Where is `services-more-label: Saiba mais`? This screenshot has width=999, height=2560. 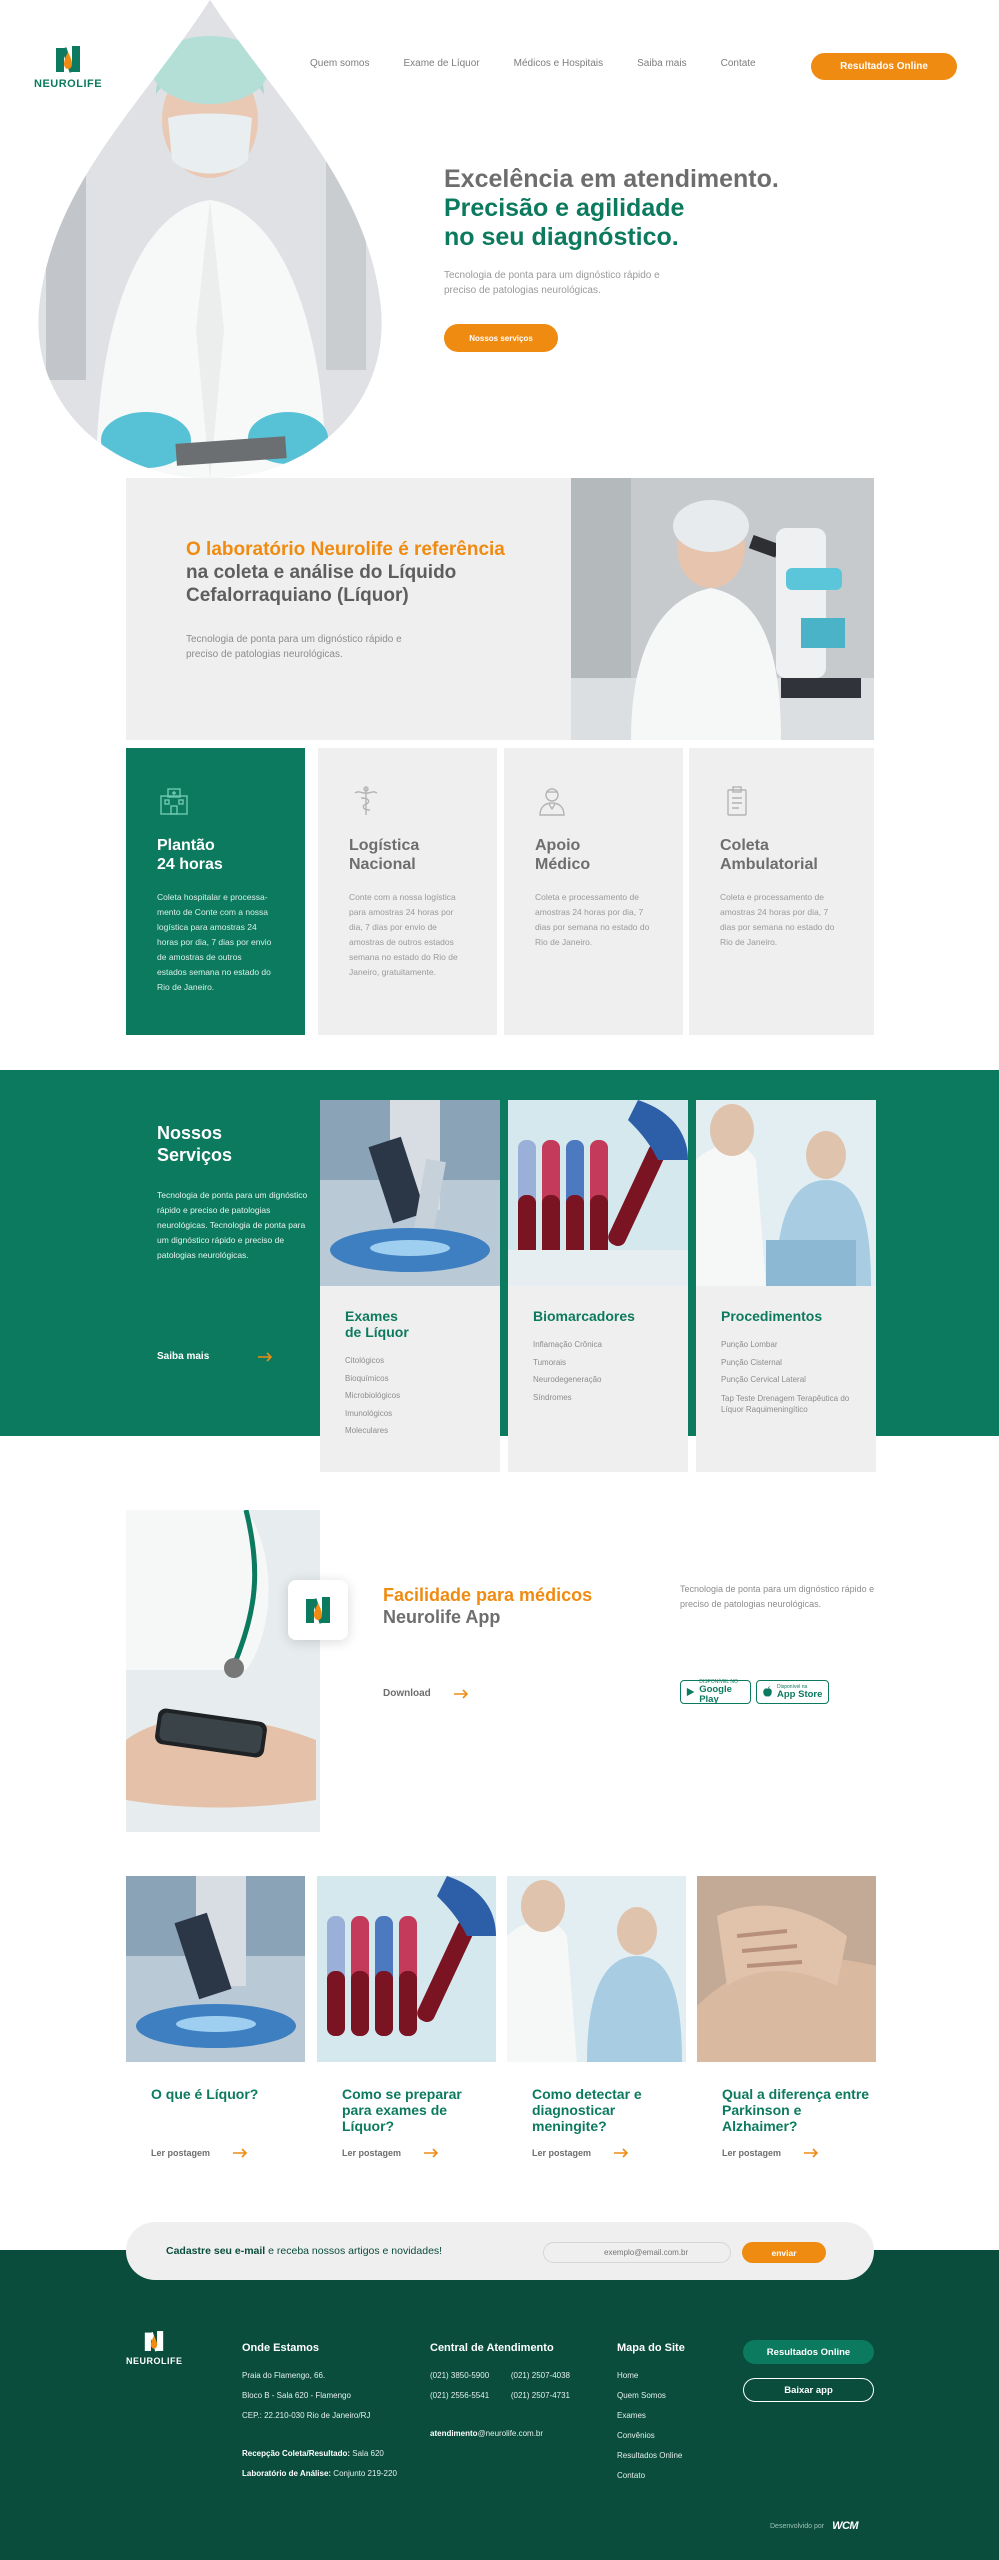
services-more-label: Saiba mais is located at coordinates (183, 1356).